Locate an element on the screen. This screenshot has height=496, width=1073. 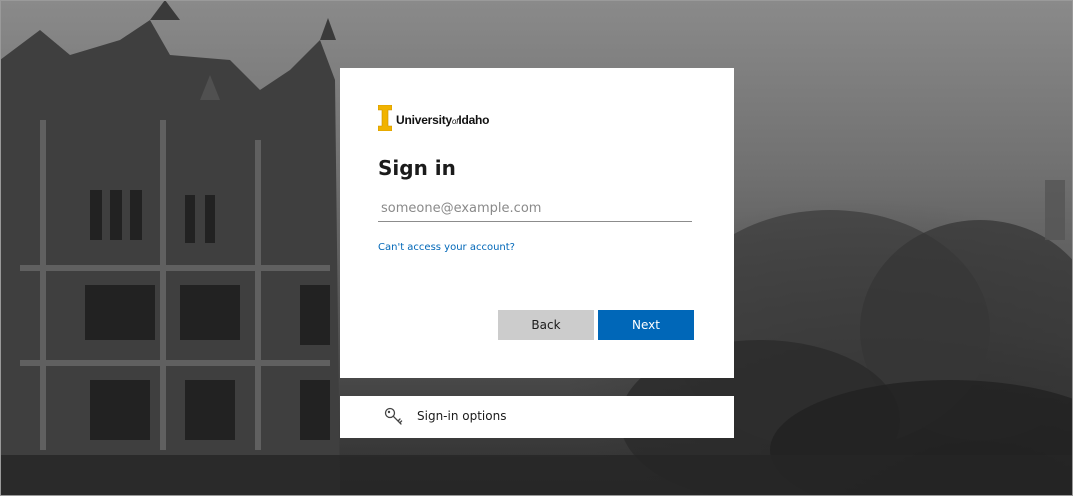
next-button: Next is located at coordinates (646, 325).